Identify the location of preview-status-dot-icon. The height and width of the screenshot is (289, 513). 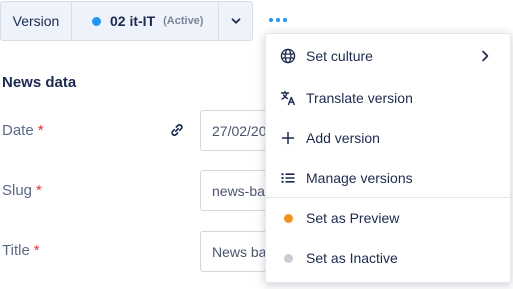
(288, 218).